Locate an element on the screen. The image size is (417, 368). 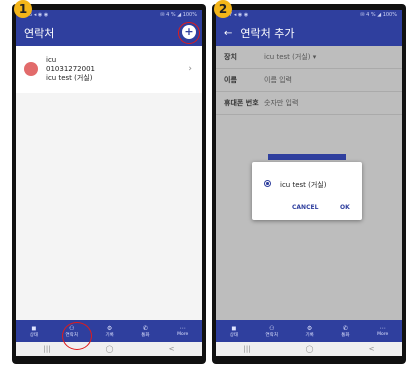
field-label: 이름 is located at coordinates (230, 80).